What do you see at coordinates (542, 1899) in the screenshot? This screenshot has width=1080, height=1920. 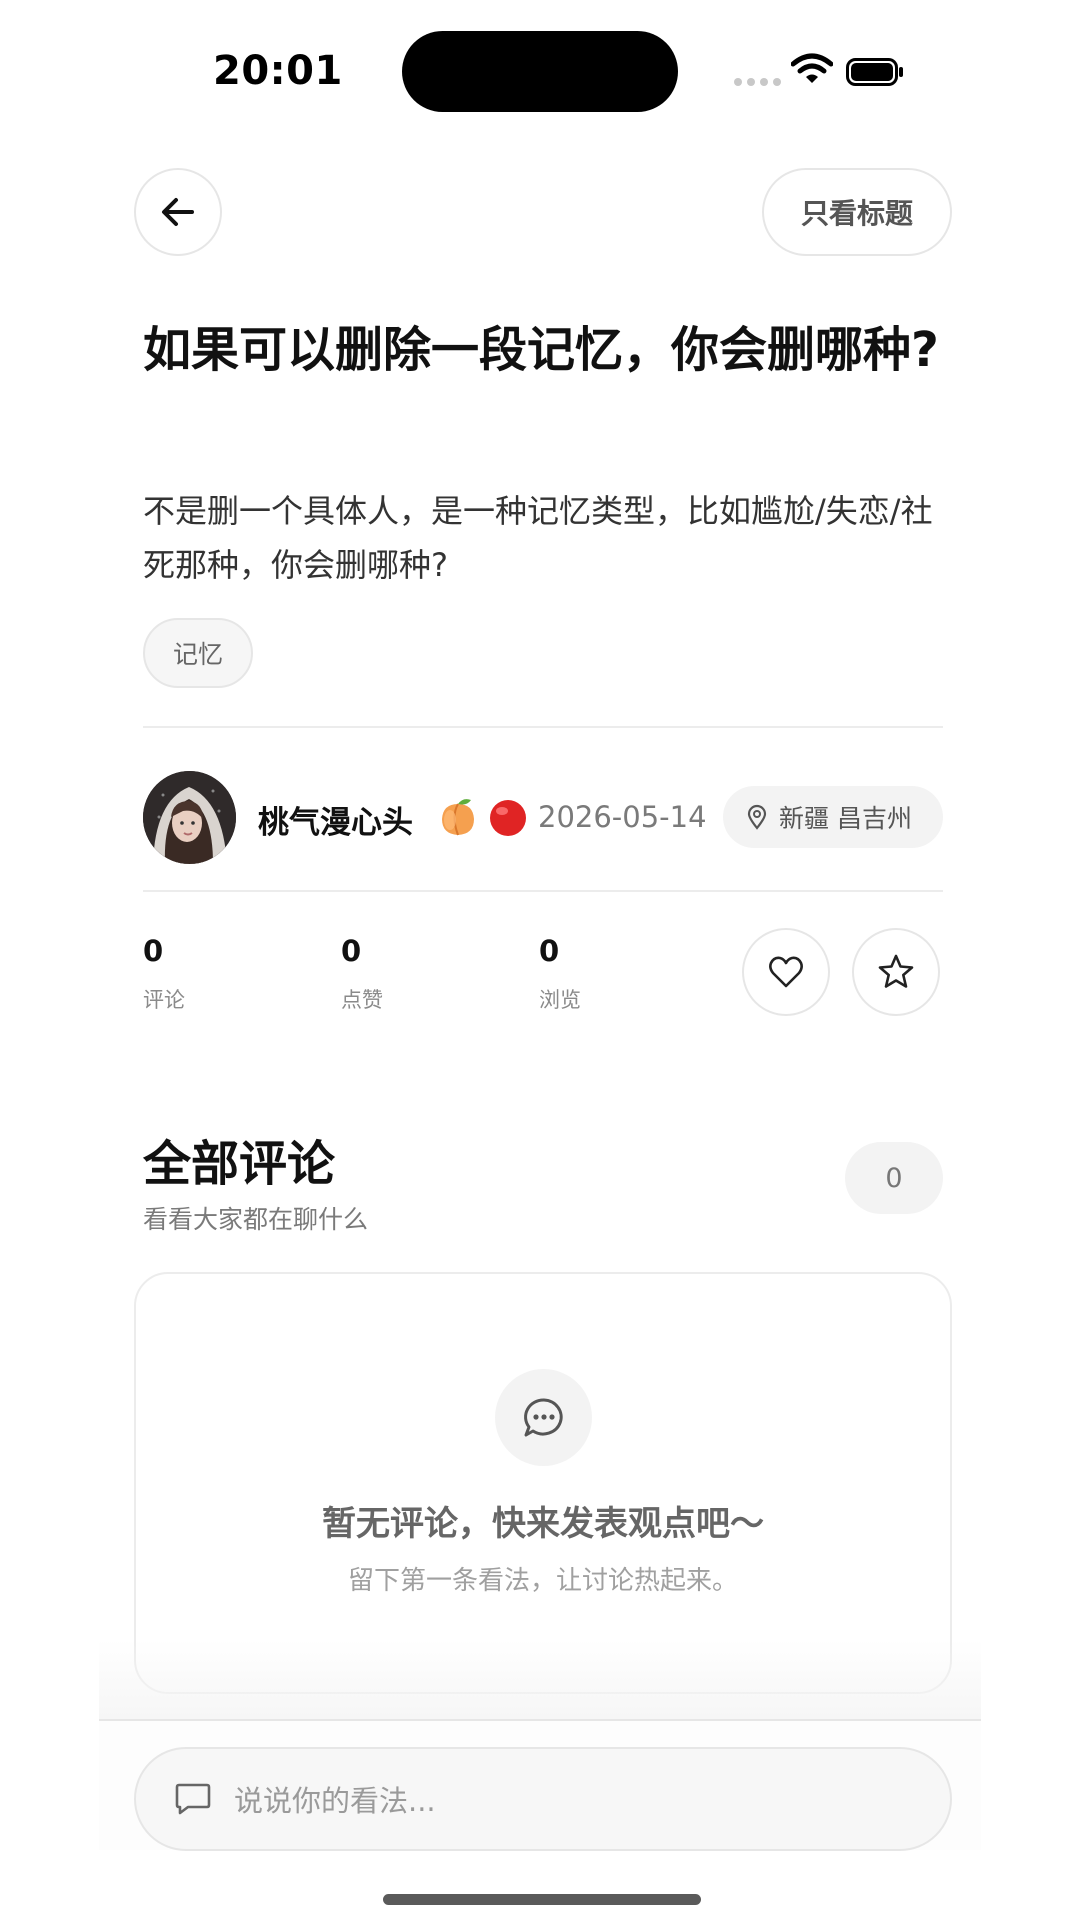 I see `home-indicator` at bounding box center [542, 1899].